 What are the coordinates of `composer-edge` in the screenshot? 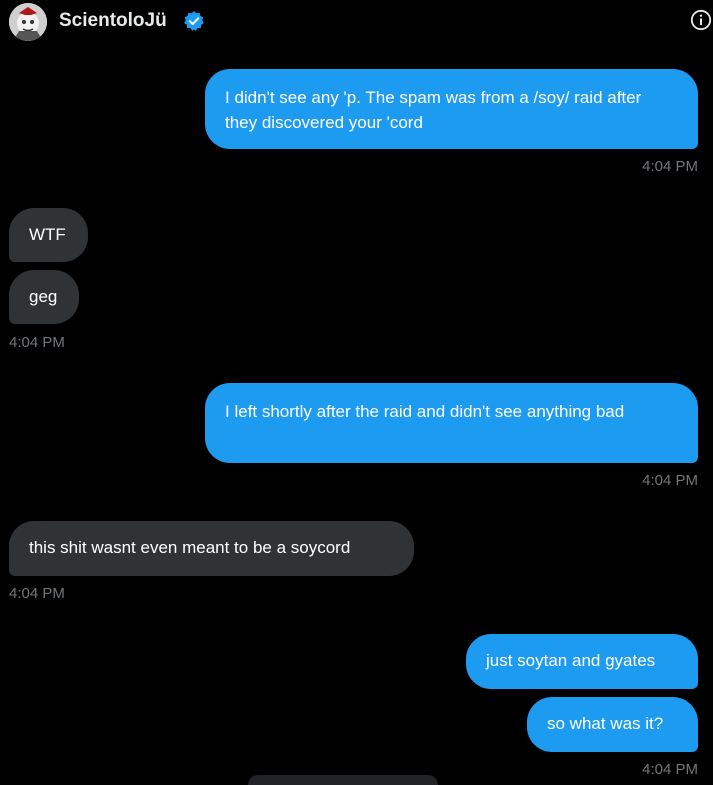 It's located at (343, 780).